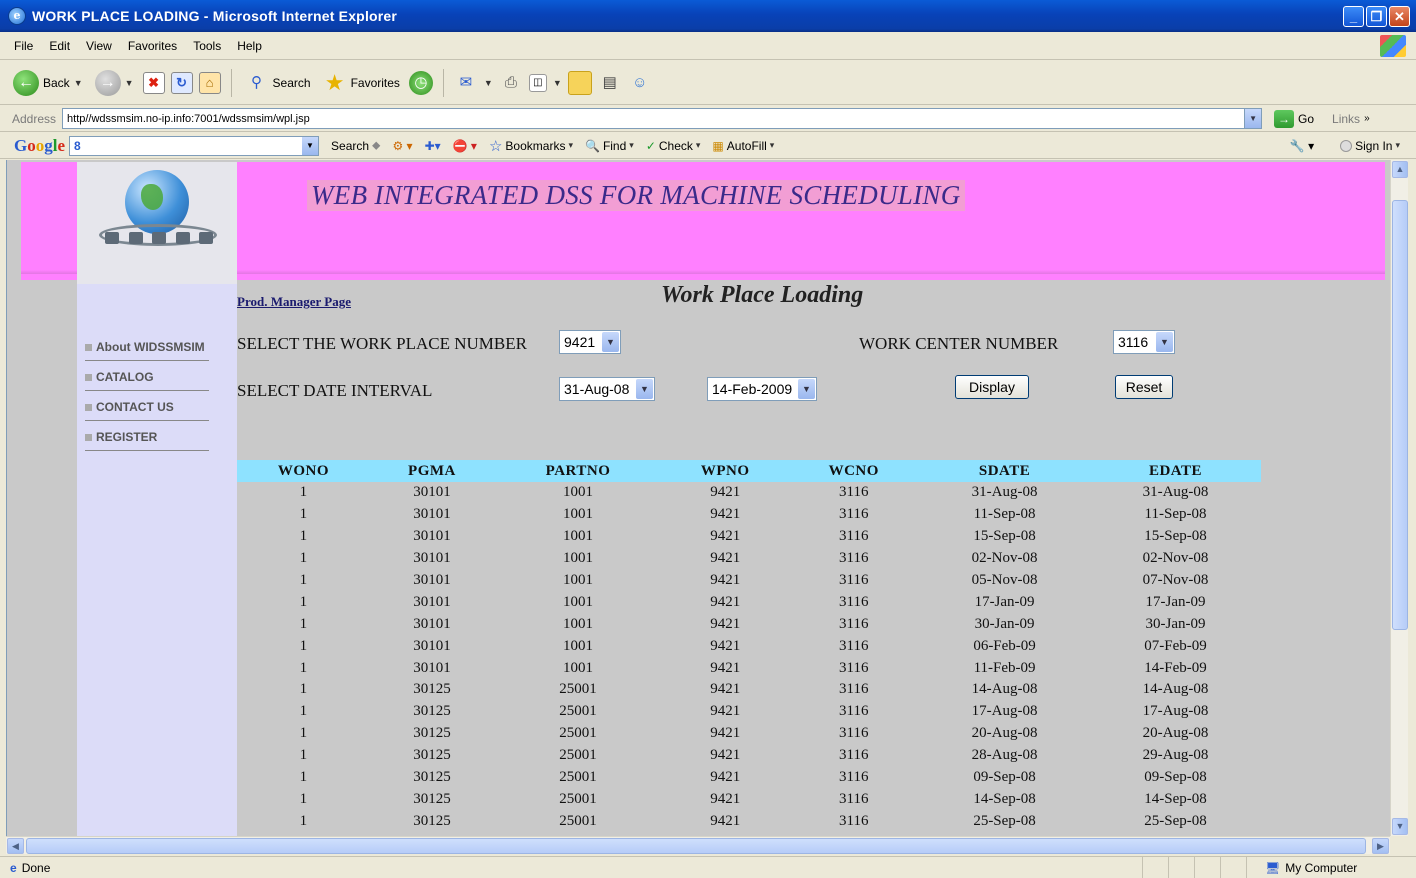 Image resolution: width=1416 pixels, height=878 pixels. Describe the element at coordinates (557, 83) in the screenshot. I see `edit-dropdown-icon: ▼` at that location.